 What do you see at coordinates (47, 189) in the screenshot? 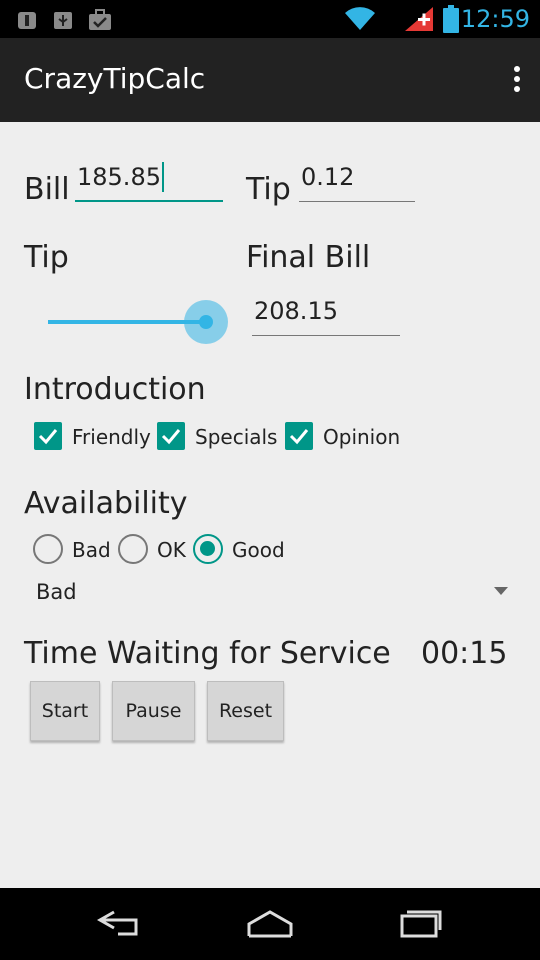
I see `bill-label: Bill` at bounding box center [47, 189].